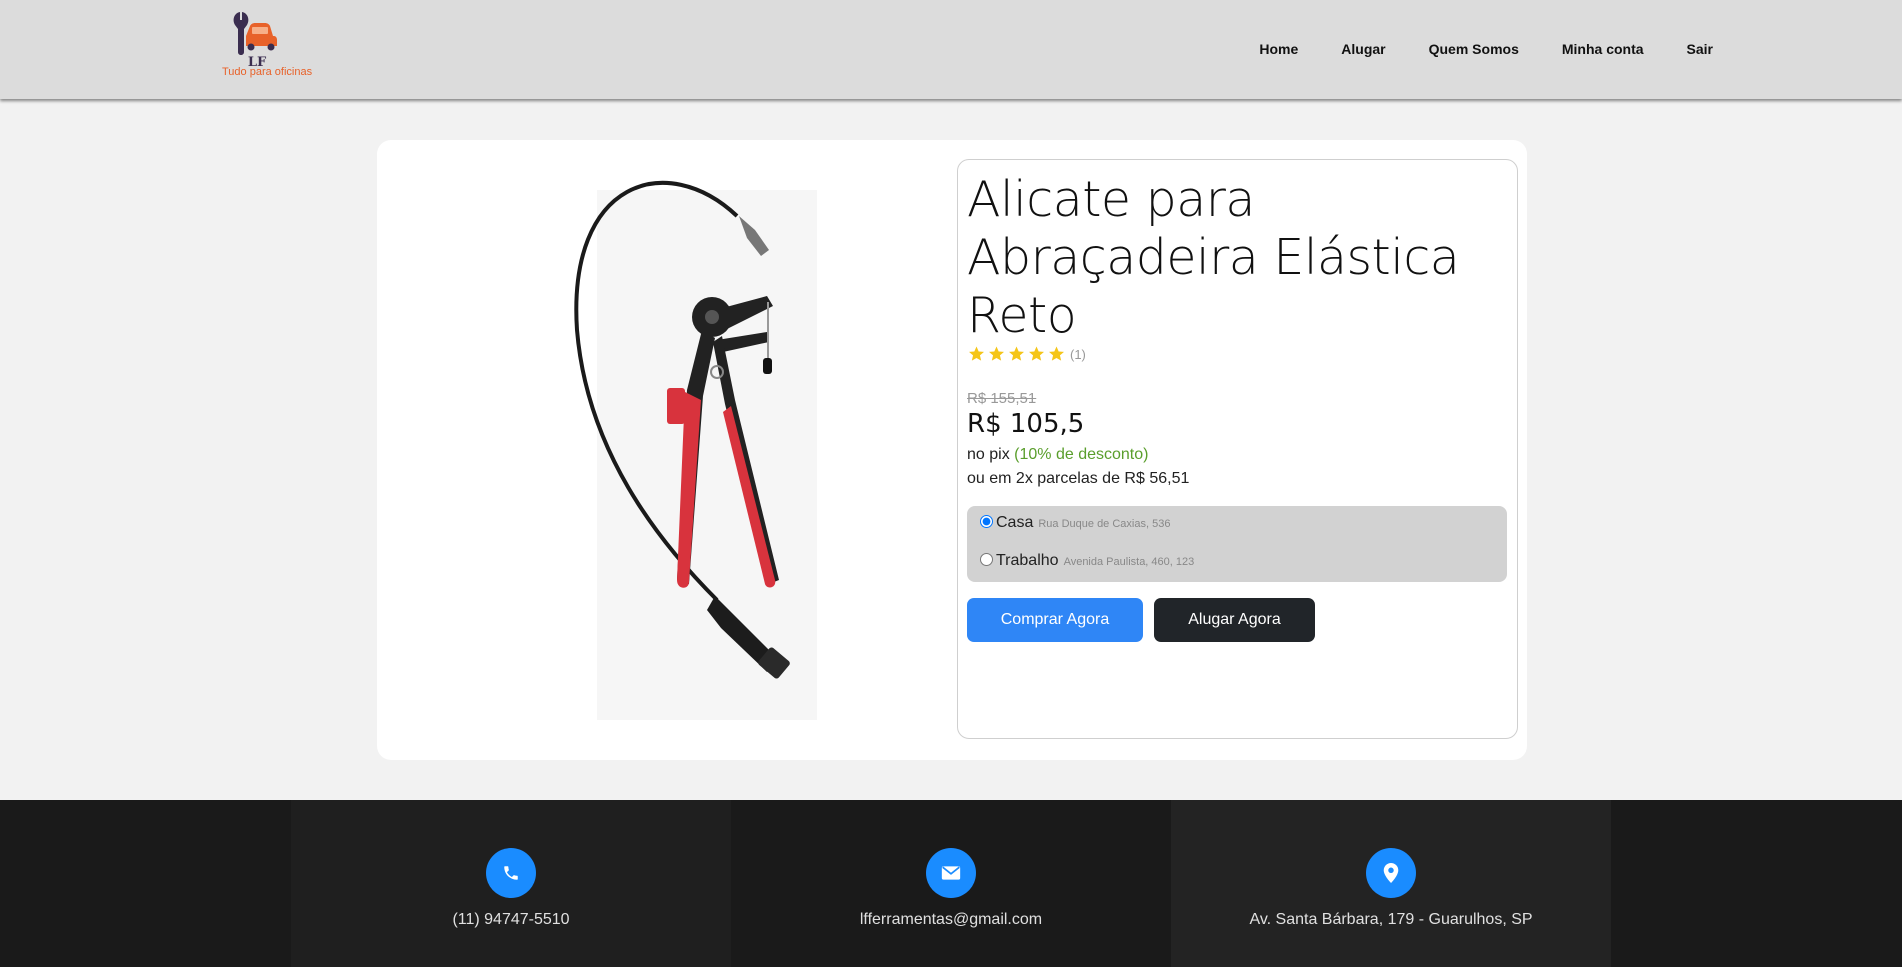 This screenshot has width=1902, height=967. Describe the element at coordinates (988, 454) in the screenshot. I see `pix-label: no pix` at that location.